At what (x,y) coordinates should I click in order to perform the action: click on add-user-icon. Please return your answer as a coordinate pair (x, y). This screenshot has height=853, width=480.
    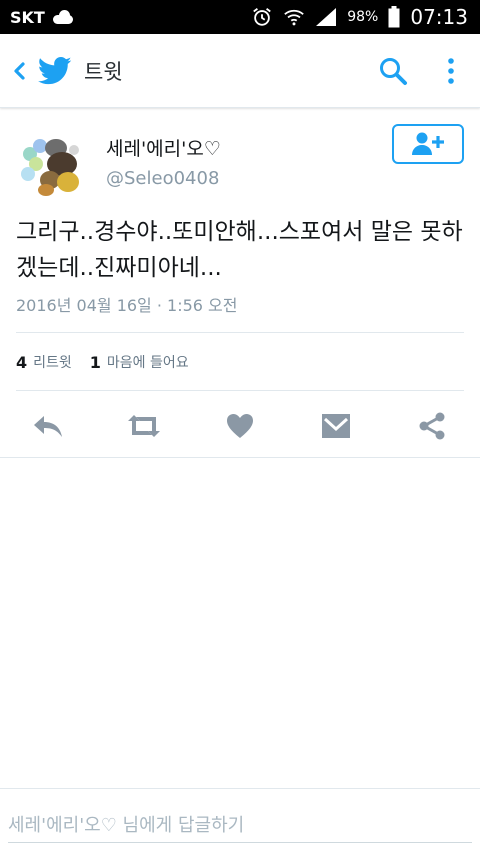
    Looking at the image, I should click on (428, 143).